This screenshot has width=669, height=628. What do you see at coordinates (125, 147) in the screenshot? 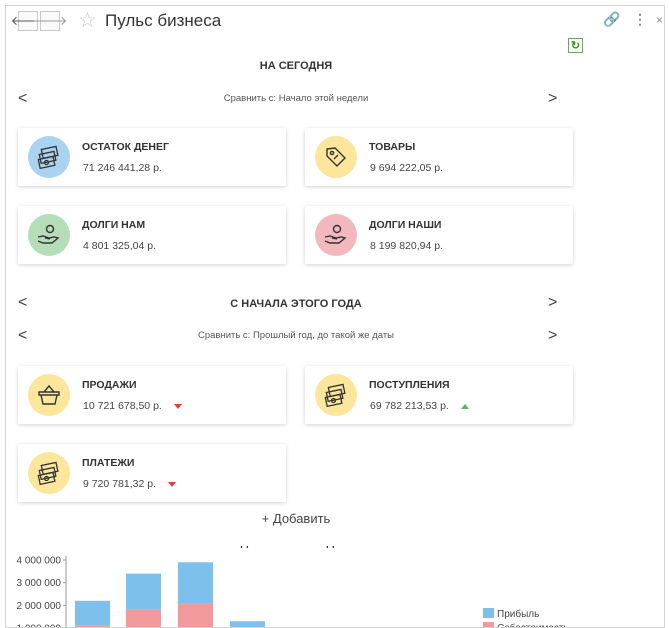
I see `card-label: ОСТАТОК ДЕНЕГ` at bounding box center [125, 147].